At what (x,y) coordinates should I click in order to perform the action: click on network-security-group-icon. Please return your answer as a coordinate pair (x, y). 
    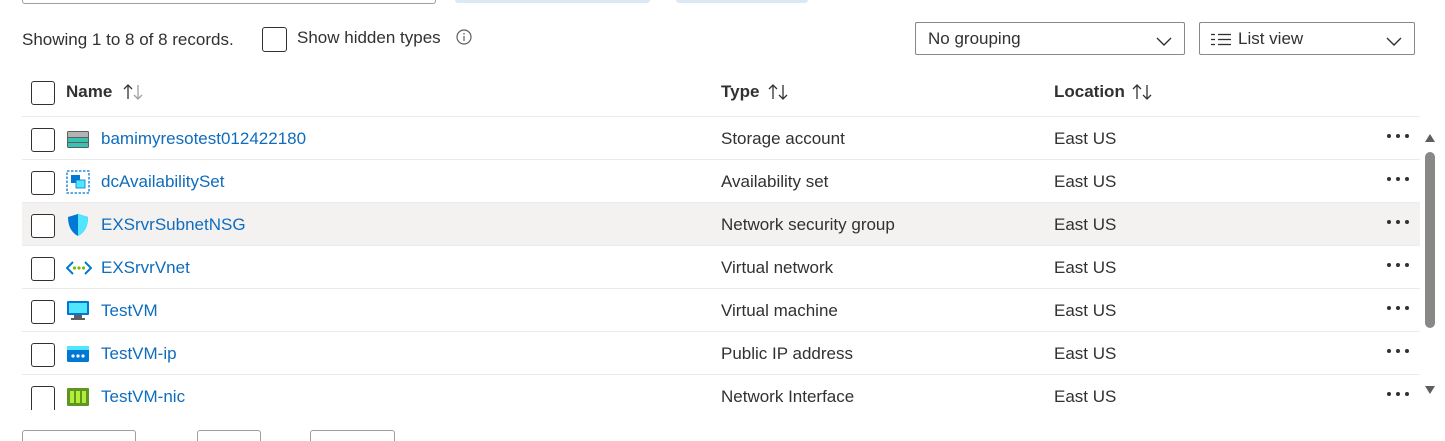
    Looking at the image, I should click on (78, 225).